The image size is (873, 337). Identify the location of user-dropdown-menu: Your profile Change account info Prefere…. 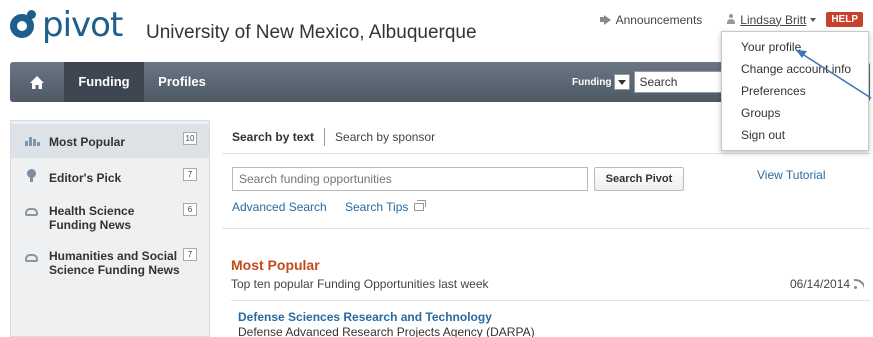
(795, 91).